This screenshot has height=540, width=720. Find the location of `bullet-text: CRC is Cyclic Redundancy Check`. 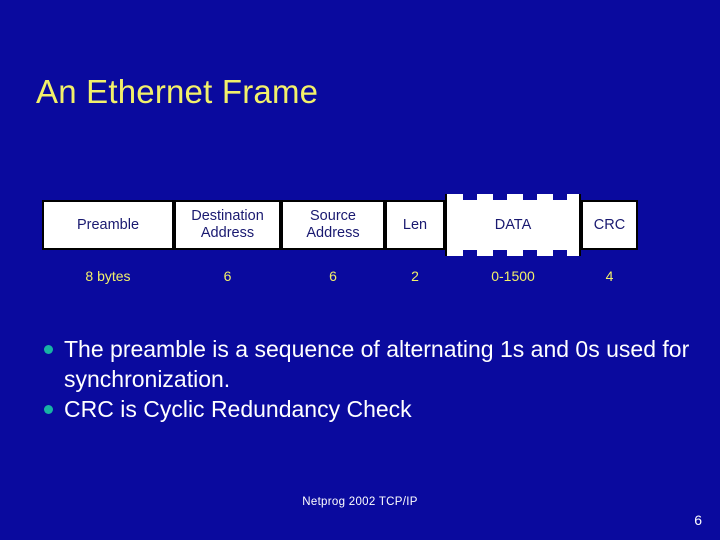

bullet-text: CRC is Cyclic Redundancy Check is located at coordinates (238, 409).